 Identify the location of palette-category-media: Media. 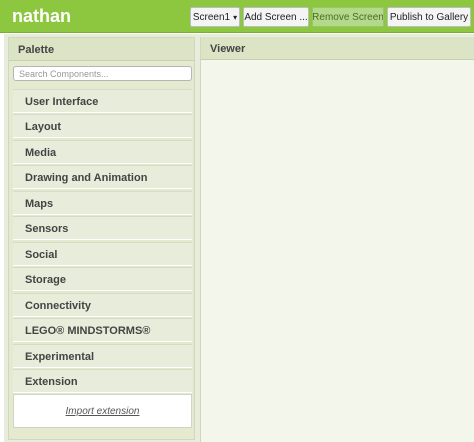
(102, 152).